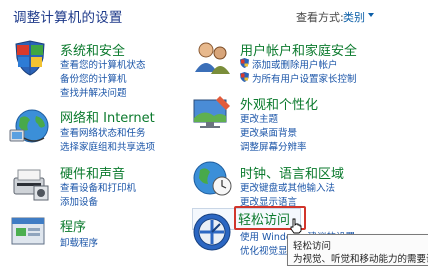 The height and width of the screenshot is (266, 428). Describe the element at coordinates (28, 231) in the screenshot. I see `programs-icon` at that location.